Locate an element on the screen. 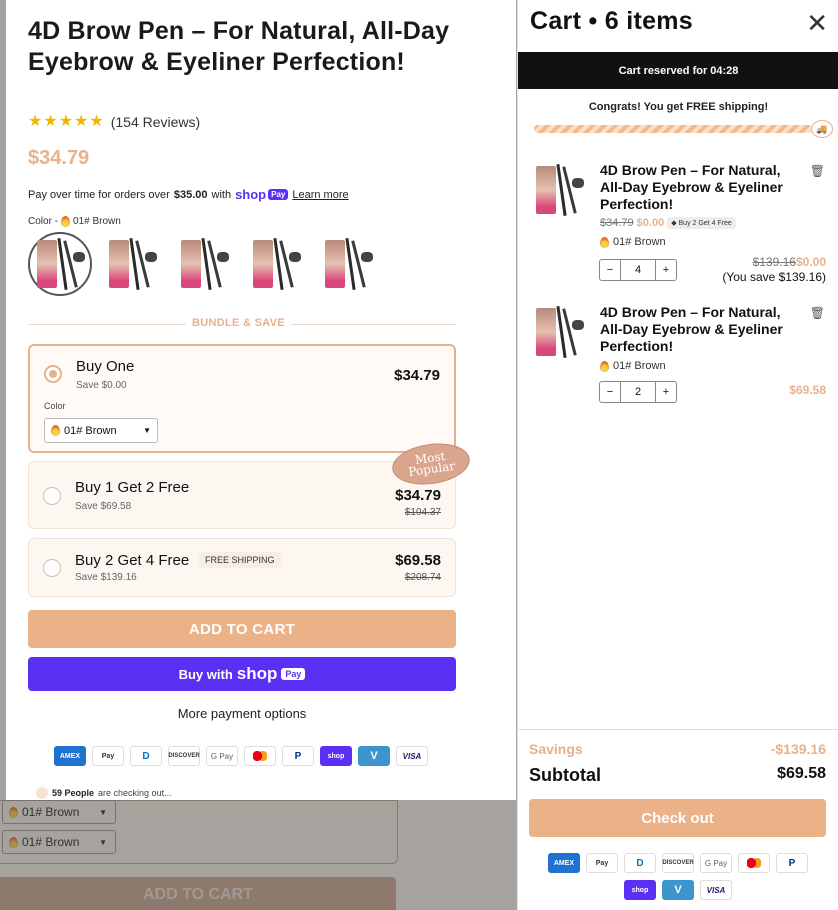  add-to-cart-button: ADD TO CART is located at coordinates (242, 629).